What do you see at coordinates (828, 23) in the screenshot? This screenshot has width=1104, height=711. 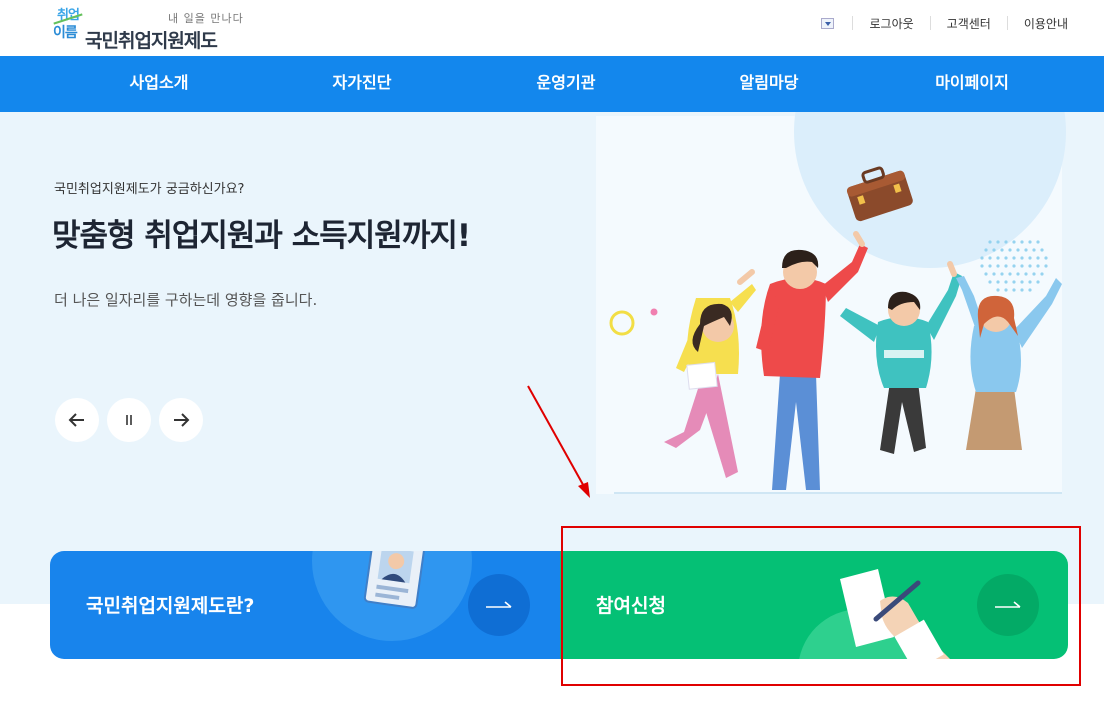 I see `chevron-down-icon` at bounding box center [828, 23].